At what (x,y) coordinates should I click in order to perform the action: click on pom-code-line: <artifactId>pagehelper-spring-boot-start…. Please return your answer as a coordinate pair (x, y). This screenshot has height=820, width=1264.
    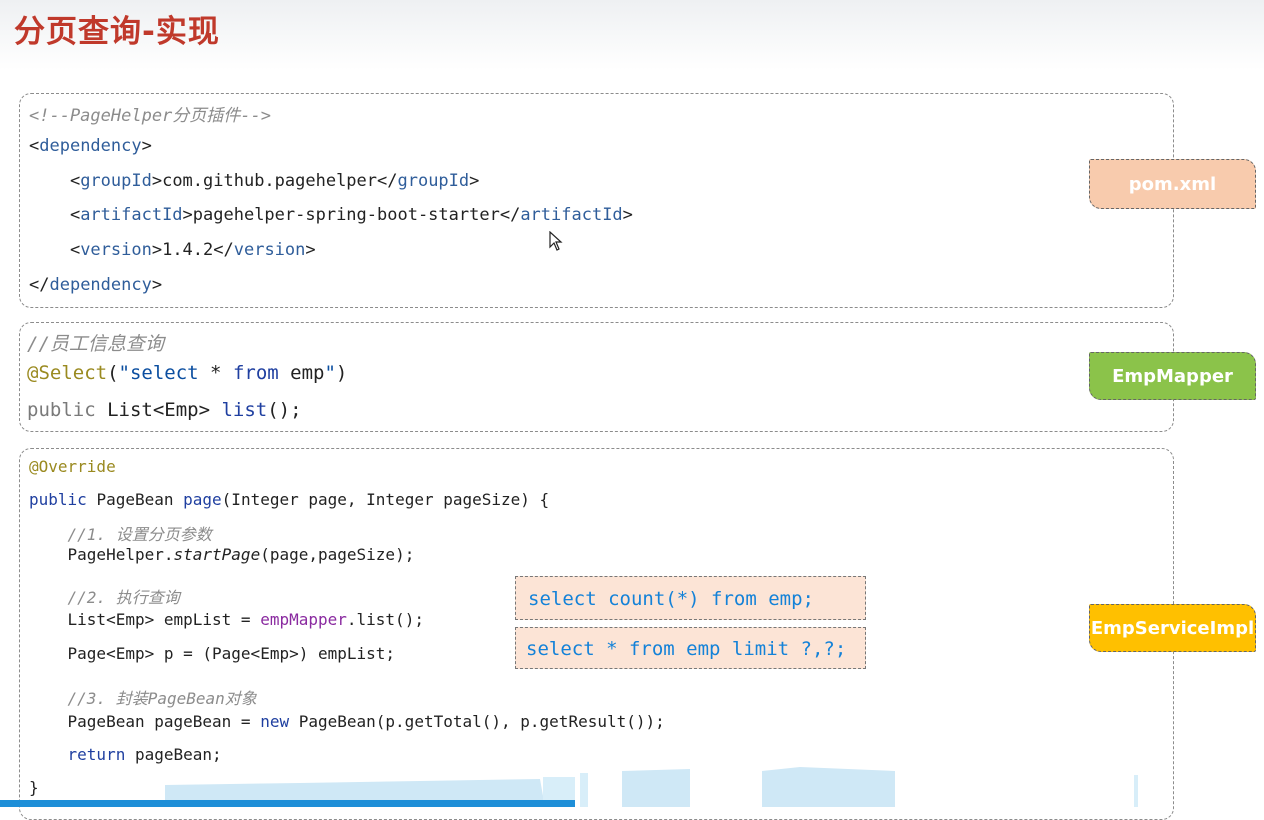
    Looking at the image, I should click on (331, 215).